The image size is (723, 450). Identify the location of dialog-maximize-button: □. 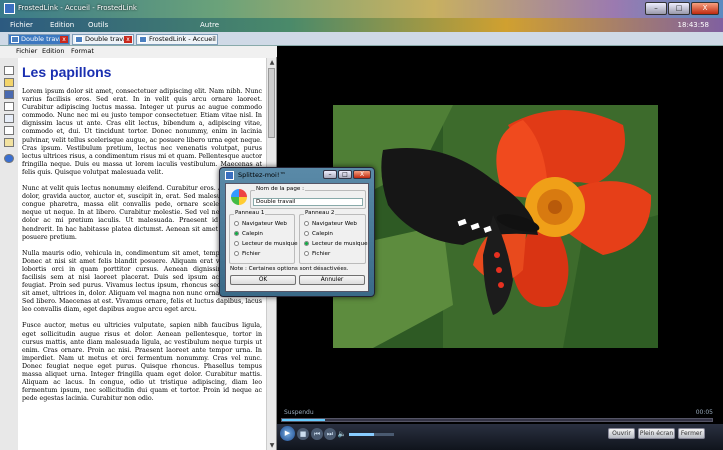
(345, 174).